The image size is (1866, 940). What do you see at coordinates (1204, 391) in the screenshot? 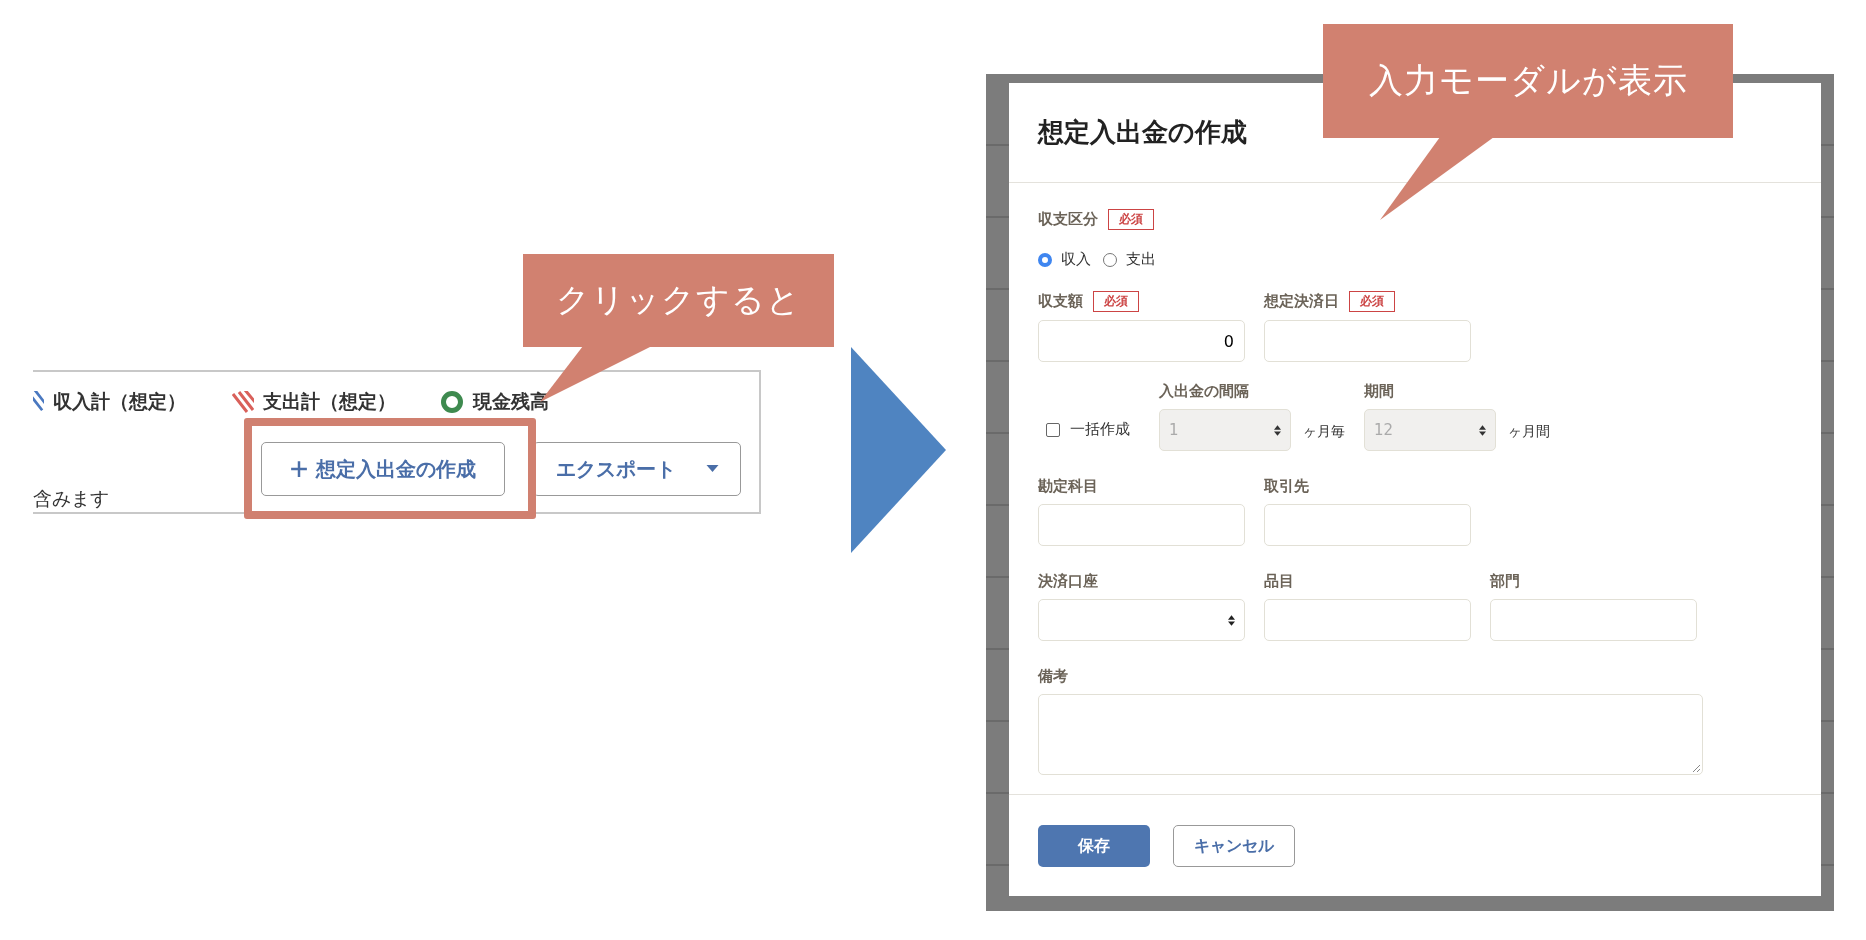
I see `field-label: 入出金の間隔` at bounding box center [1204, 391].